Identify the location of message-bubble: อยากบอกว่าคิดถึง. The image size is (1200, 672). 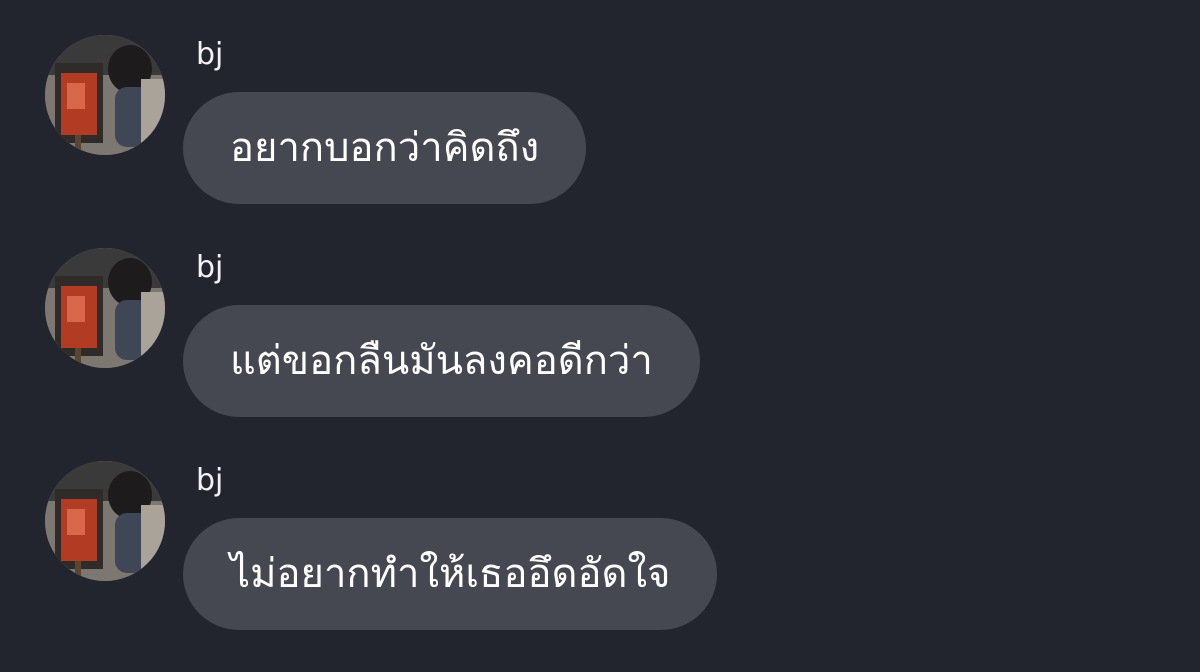
(385, 148).